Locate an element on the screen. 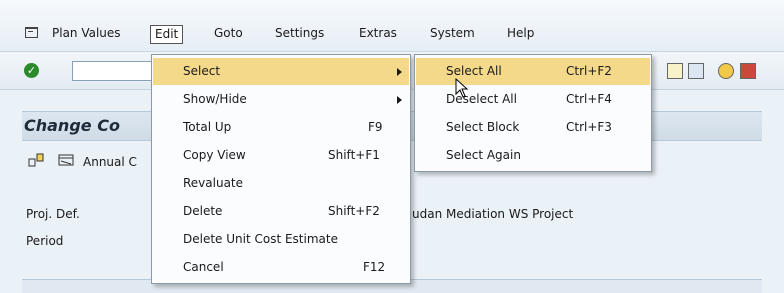 The width and height of the screenshot is (784, 293). customize-icon is located at coordinates (748, 71).